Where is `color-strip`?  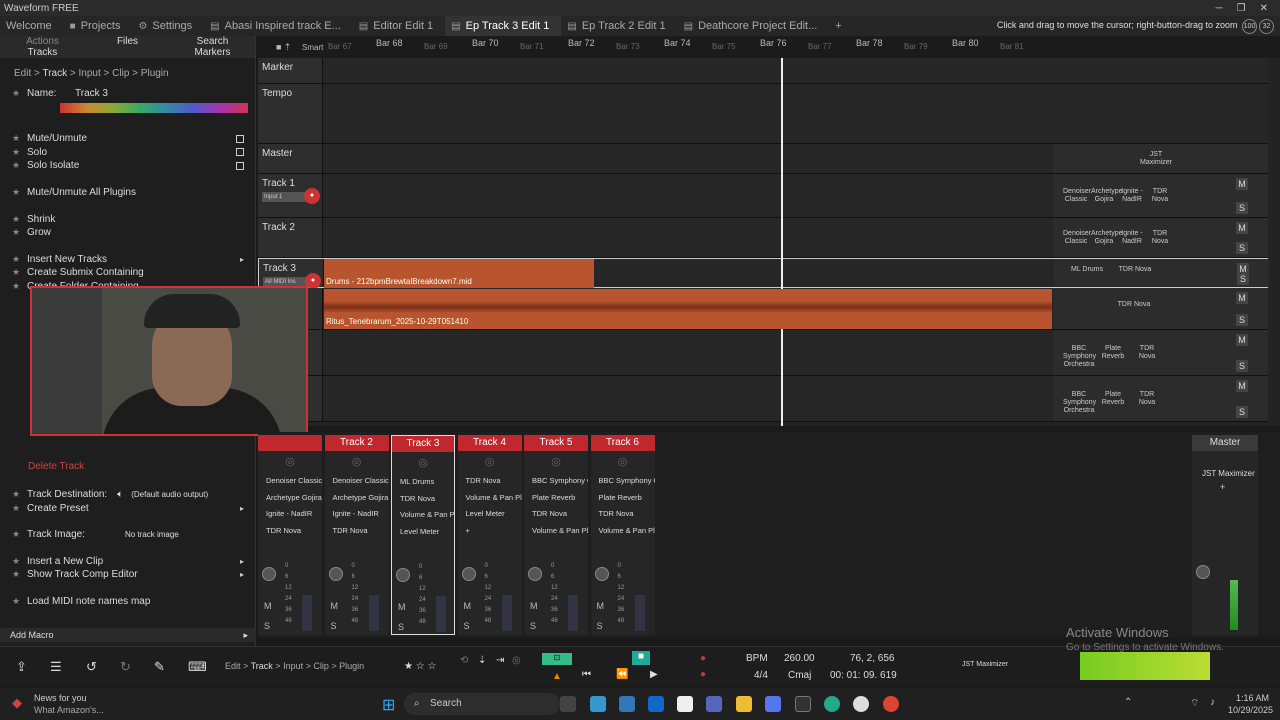
color-strip is located at coordinates (154, 107).